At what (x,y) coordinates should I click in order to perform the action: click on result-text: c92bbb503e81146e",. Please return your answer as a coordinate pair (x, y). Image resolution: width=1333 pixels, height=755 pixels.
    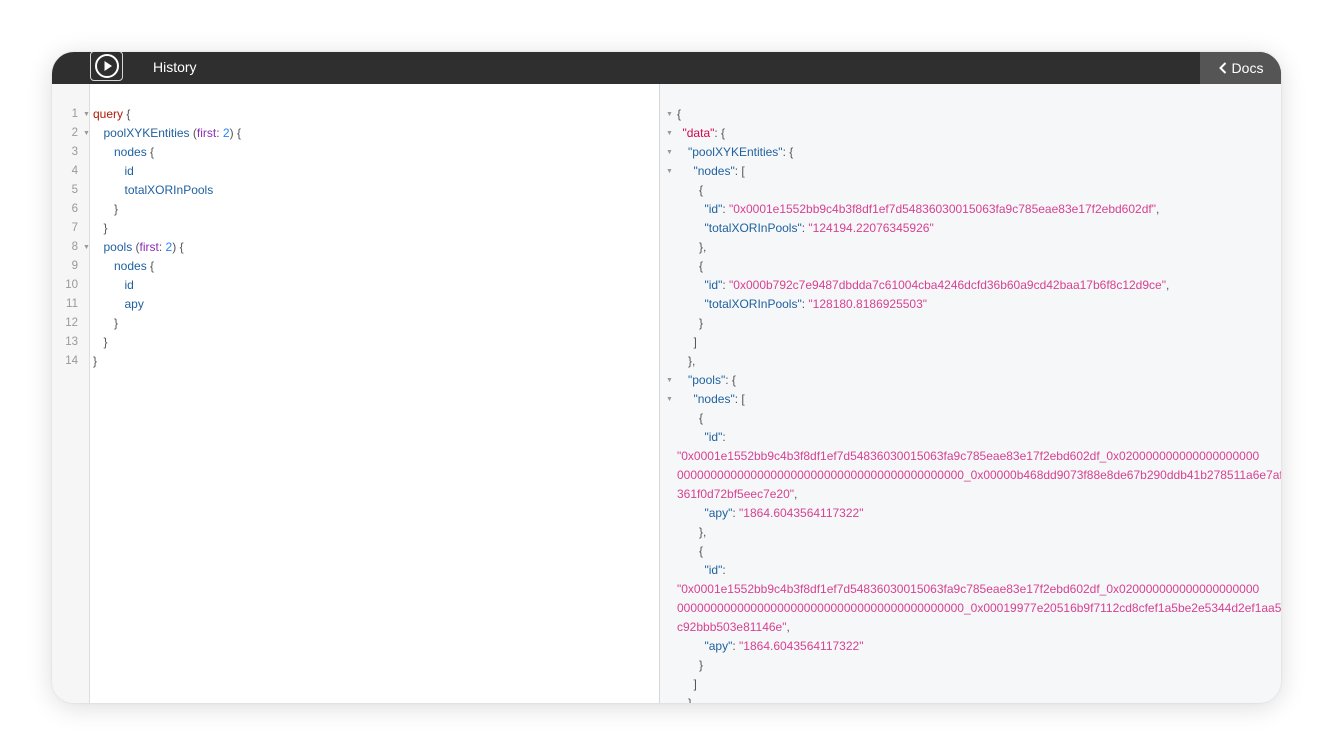
    Looking at the image, I should click on (733, 627).